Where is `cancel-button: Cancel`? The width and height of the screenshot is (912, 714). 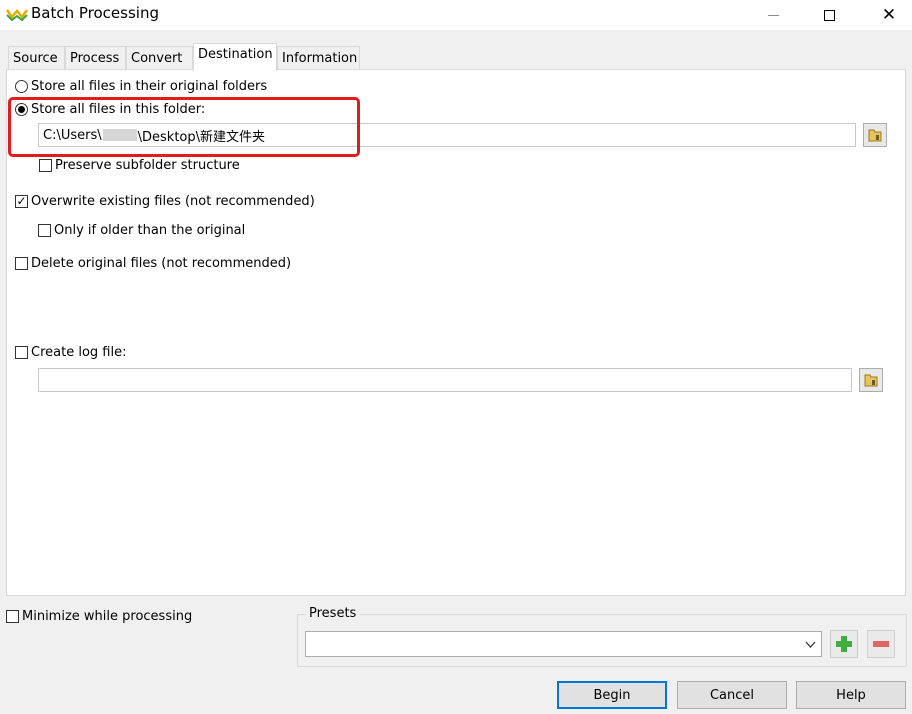
cancel-button: Cancel is located at coordinates (732, 695).